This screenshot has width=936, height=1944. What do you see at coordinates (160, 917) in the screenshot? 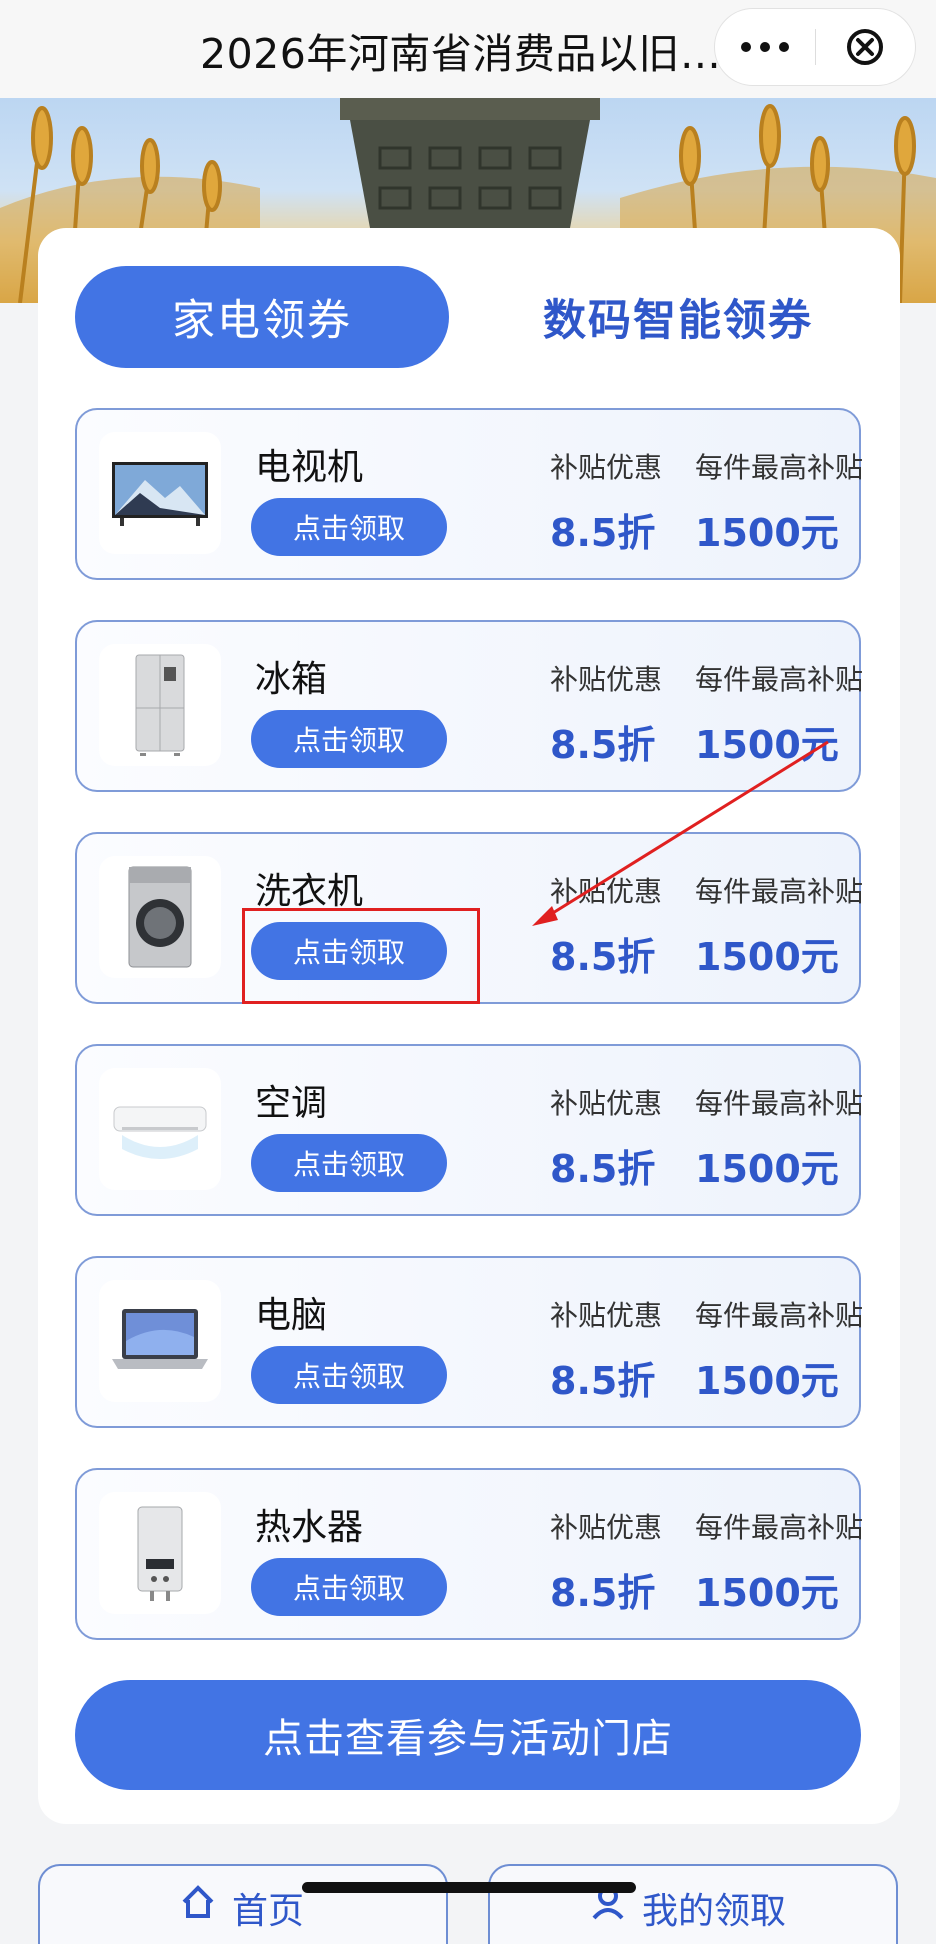
I see `washing-machine-icon` at bounding box center [160, 917].